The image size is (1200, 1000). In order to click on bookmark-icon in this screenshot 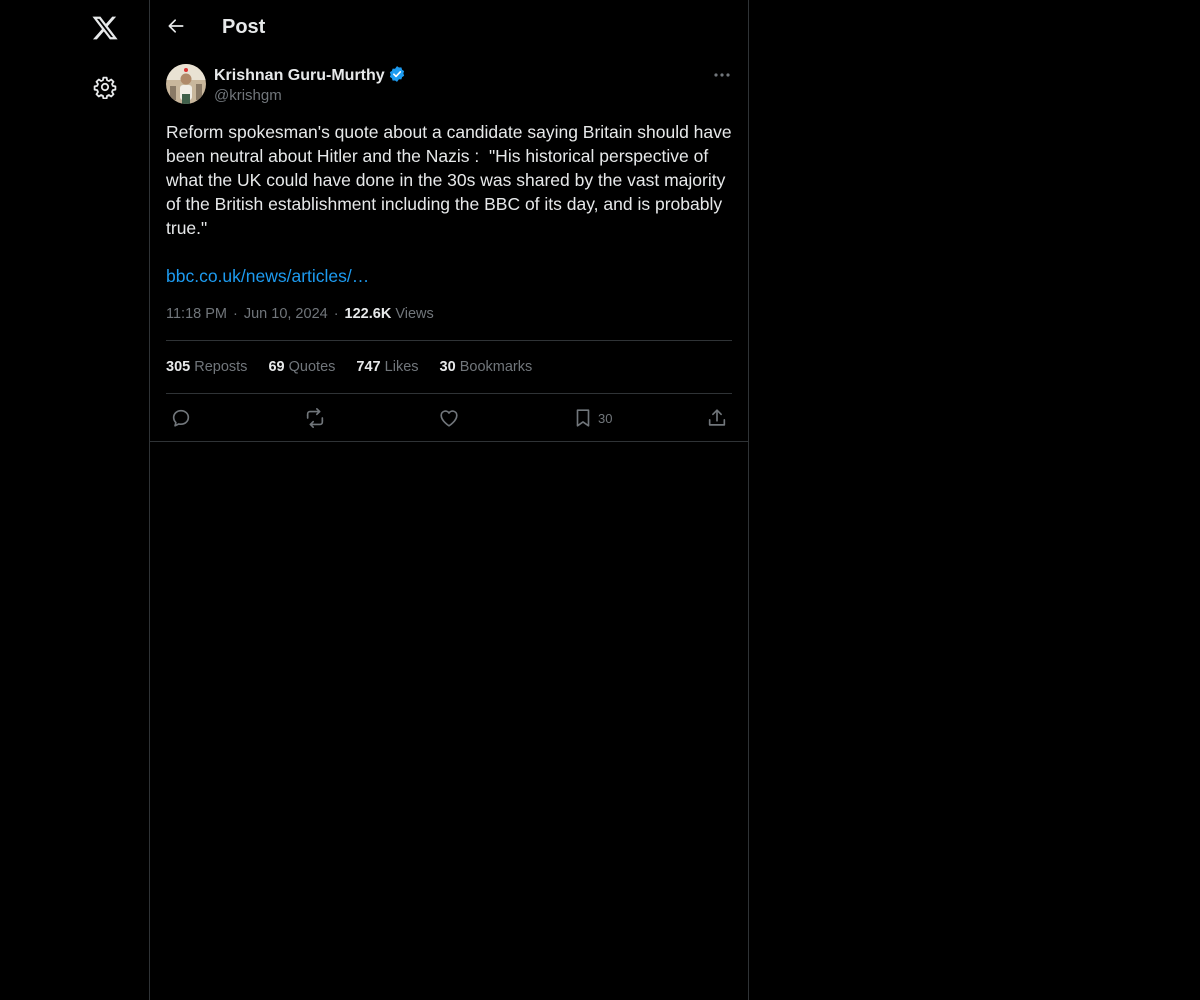, I will do `click(583, 418)`.